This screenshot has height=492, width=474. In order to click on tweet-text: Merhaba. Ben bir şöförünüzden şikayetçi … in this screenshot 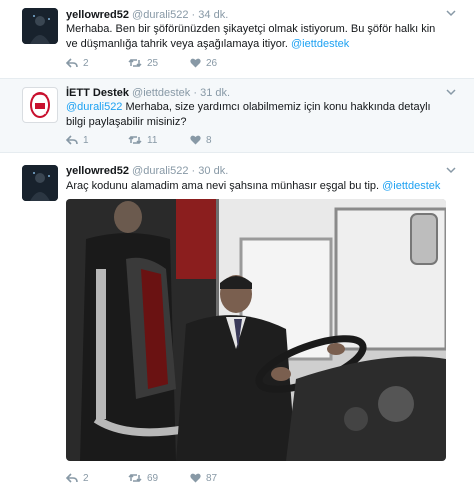, I will do `click(256, 37)`.